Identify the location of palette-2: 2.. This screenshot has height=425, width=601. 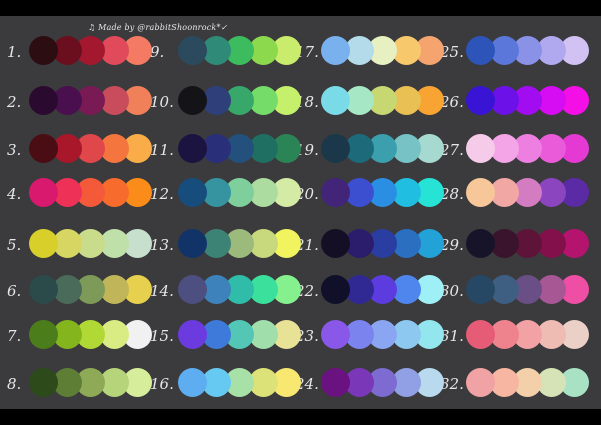
(82, 103).